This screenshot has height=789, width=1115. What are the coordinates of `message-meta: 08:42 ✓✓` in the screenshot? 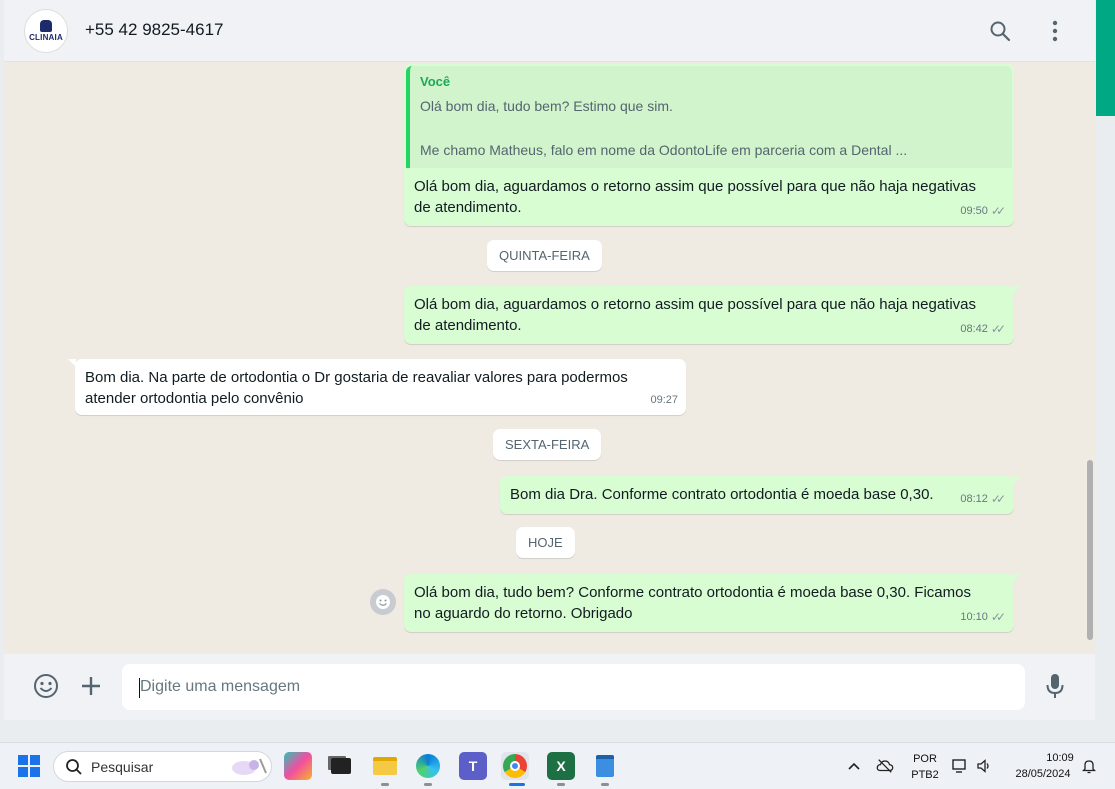 It's located at (983, 329).